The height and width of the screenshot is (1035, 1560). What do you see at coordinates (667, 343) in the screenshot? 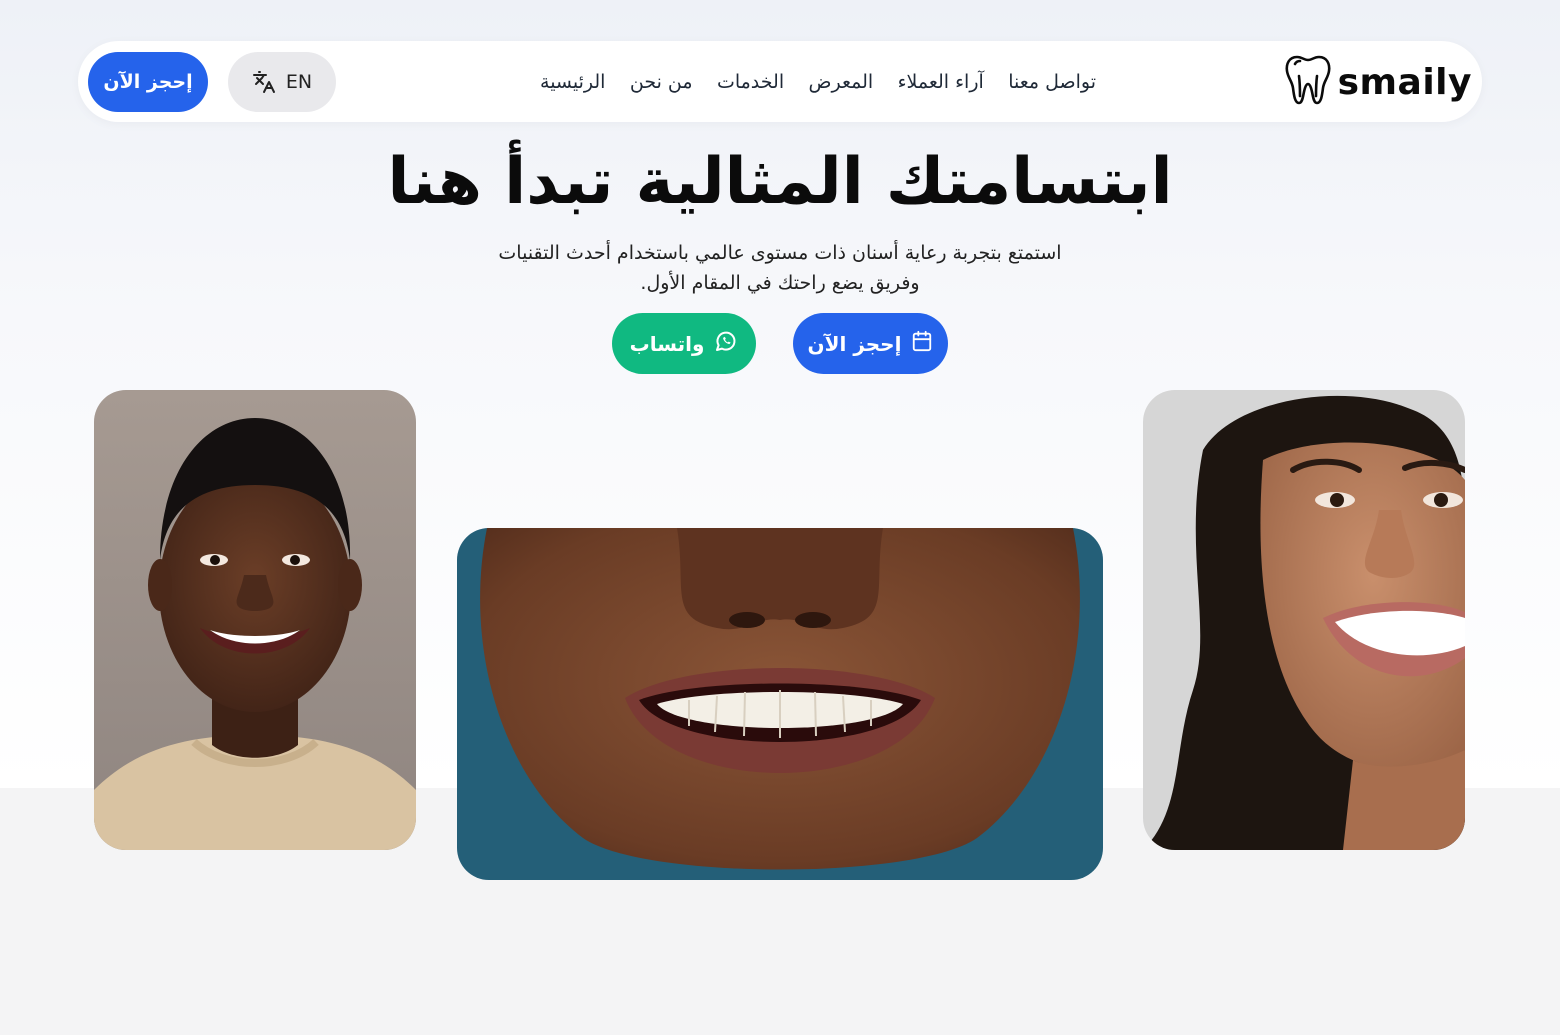
I see `whatsapp-label: واتساب` at bounding box center [667, 343].